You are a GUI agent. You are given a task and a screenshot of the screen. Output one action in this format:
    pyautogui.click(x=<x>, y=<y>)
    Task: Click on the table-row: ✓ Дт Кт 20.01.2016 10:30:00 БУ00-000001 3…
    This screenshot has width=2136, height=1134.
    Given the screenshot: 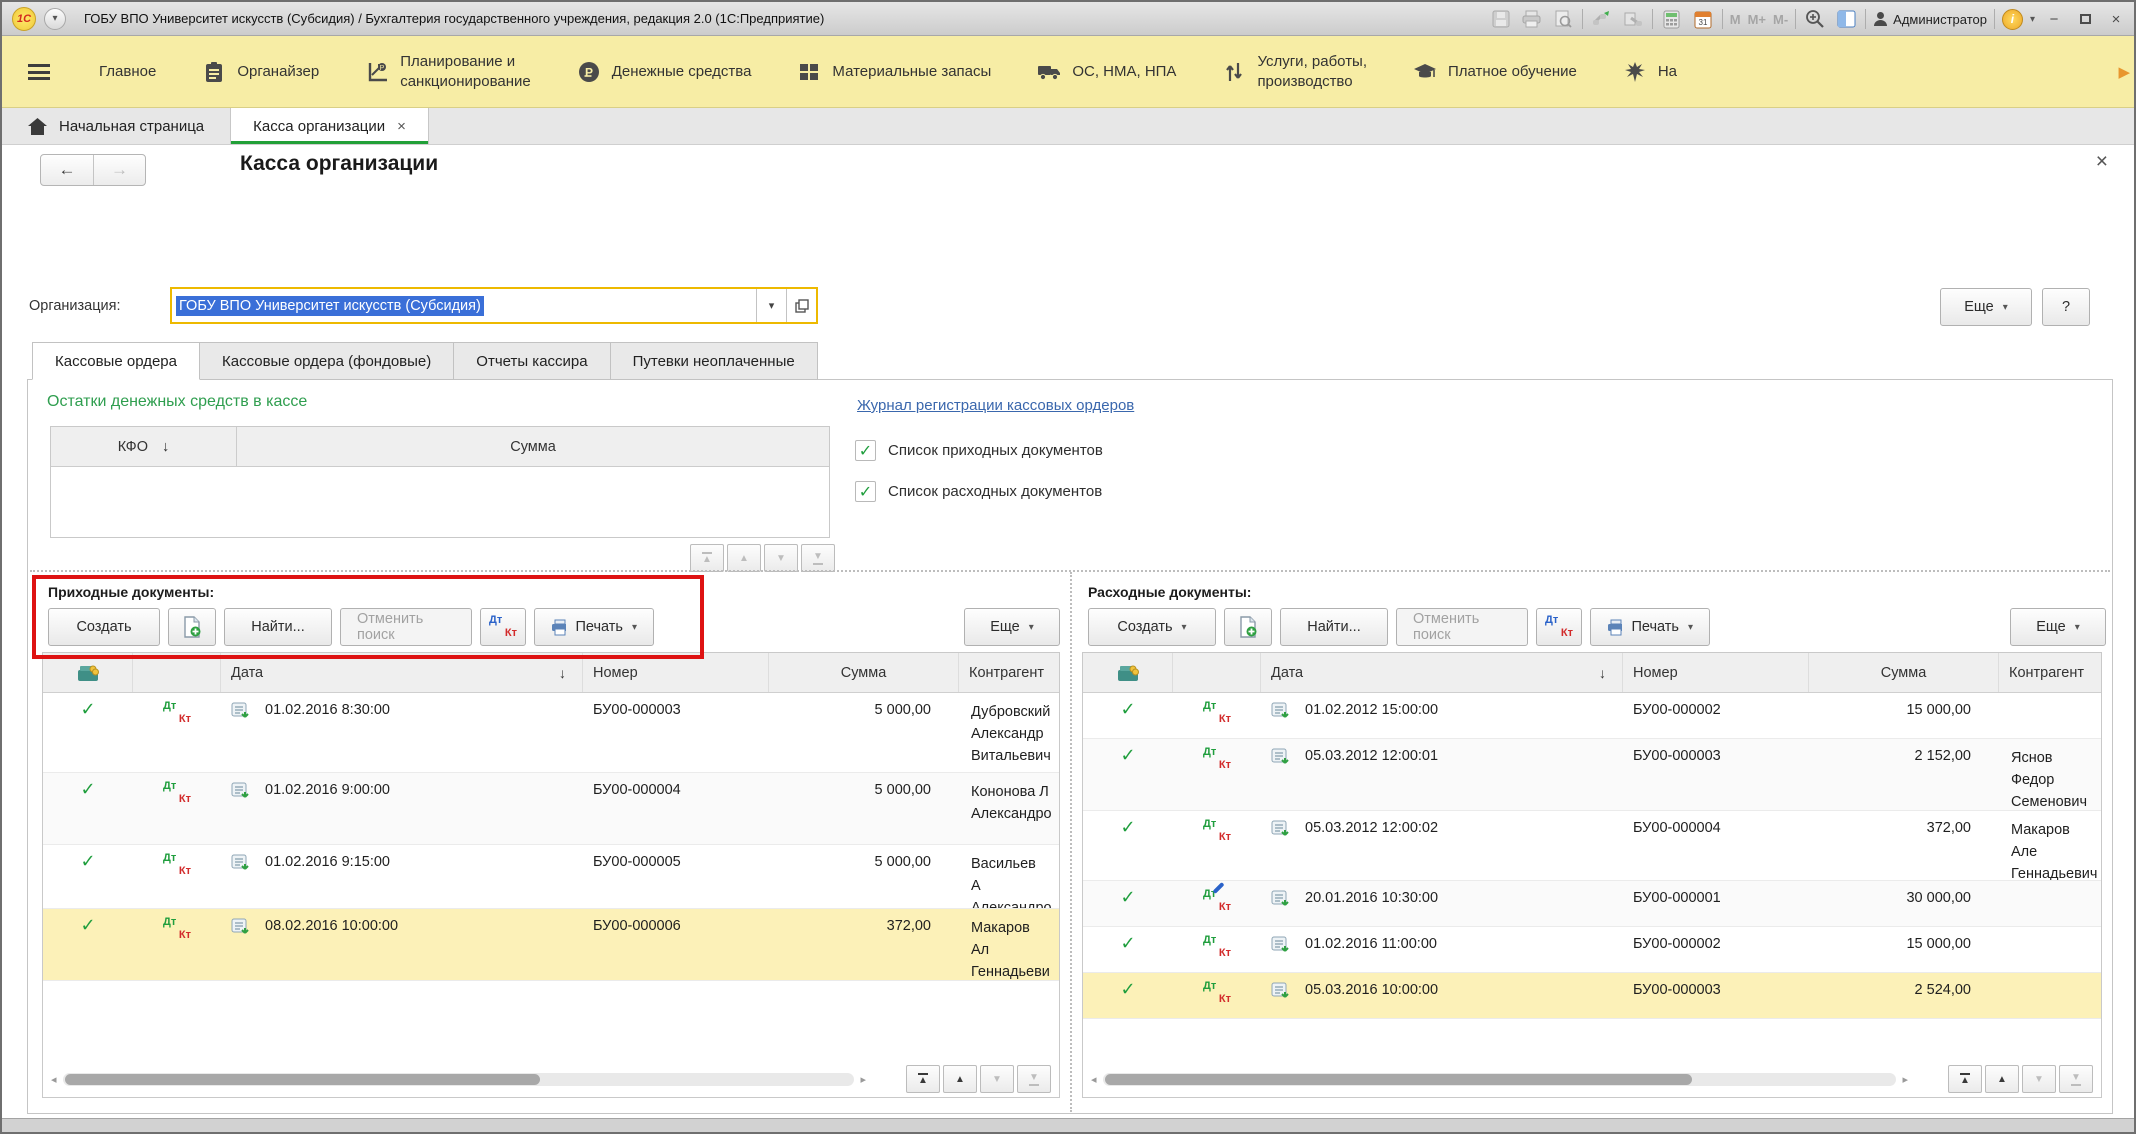 What is the action you would take?
    pyautogui.click(x=1592, y=904)
    